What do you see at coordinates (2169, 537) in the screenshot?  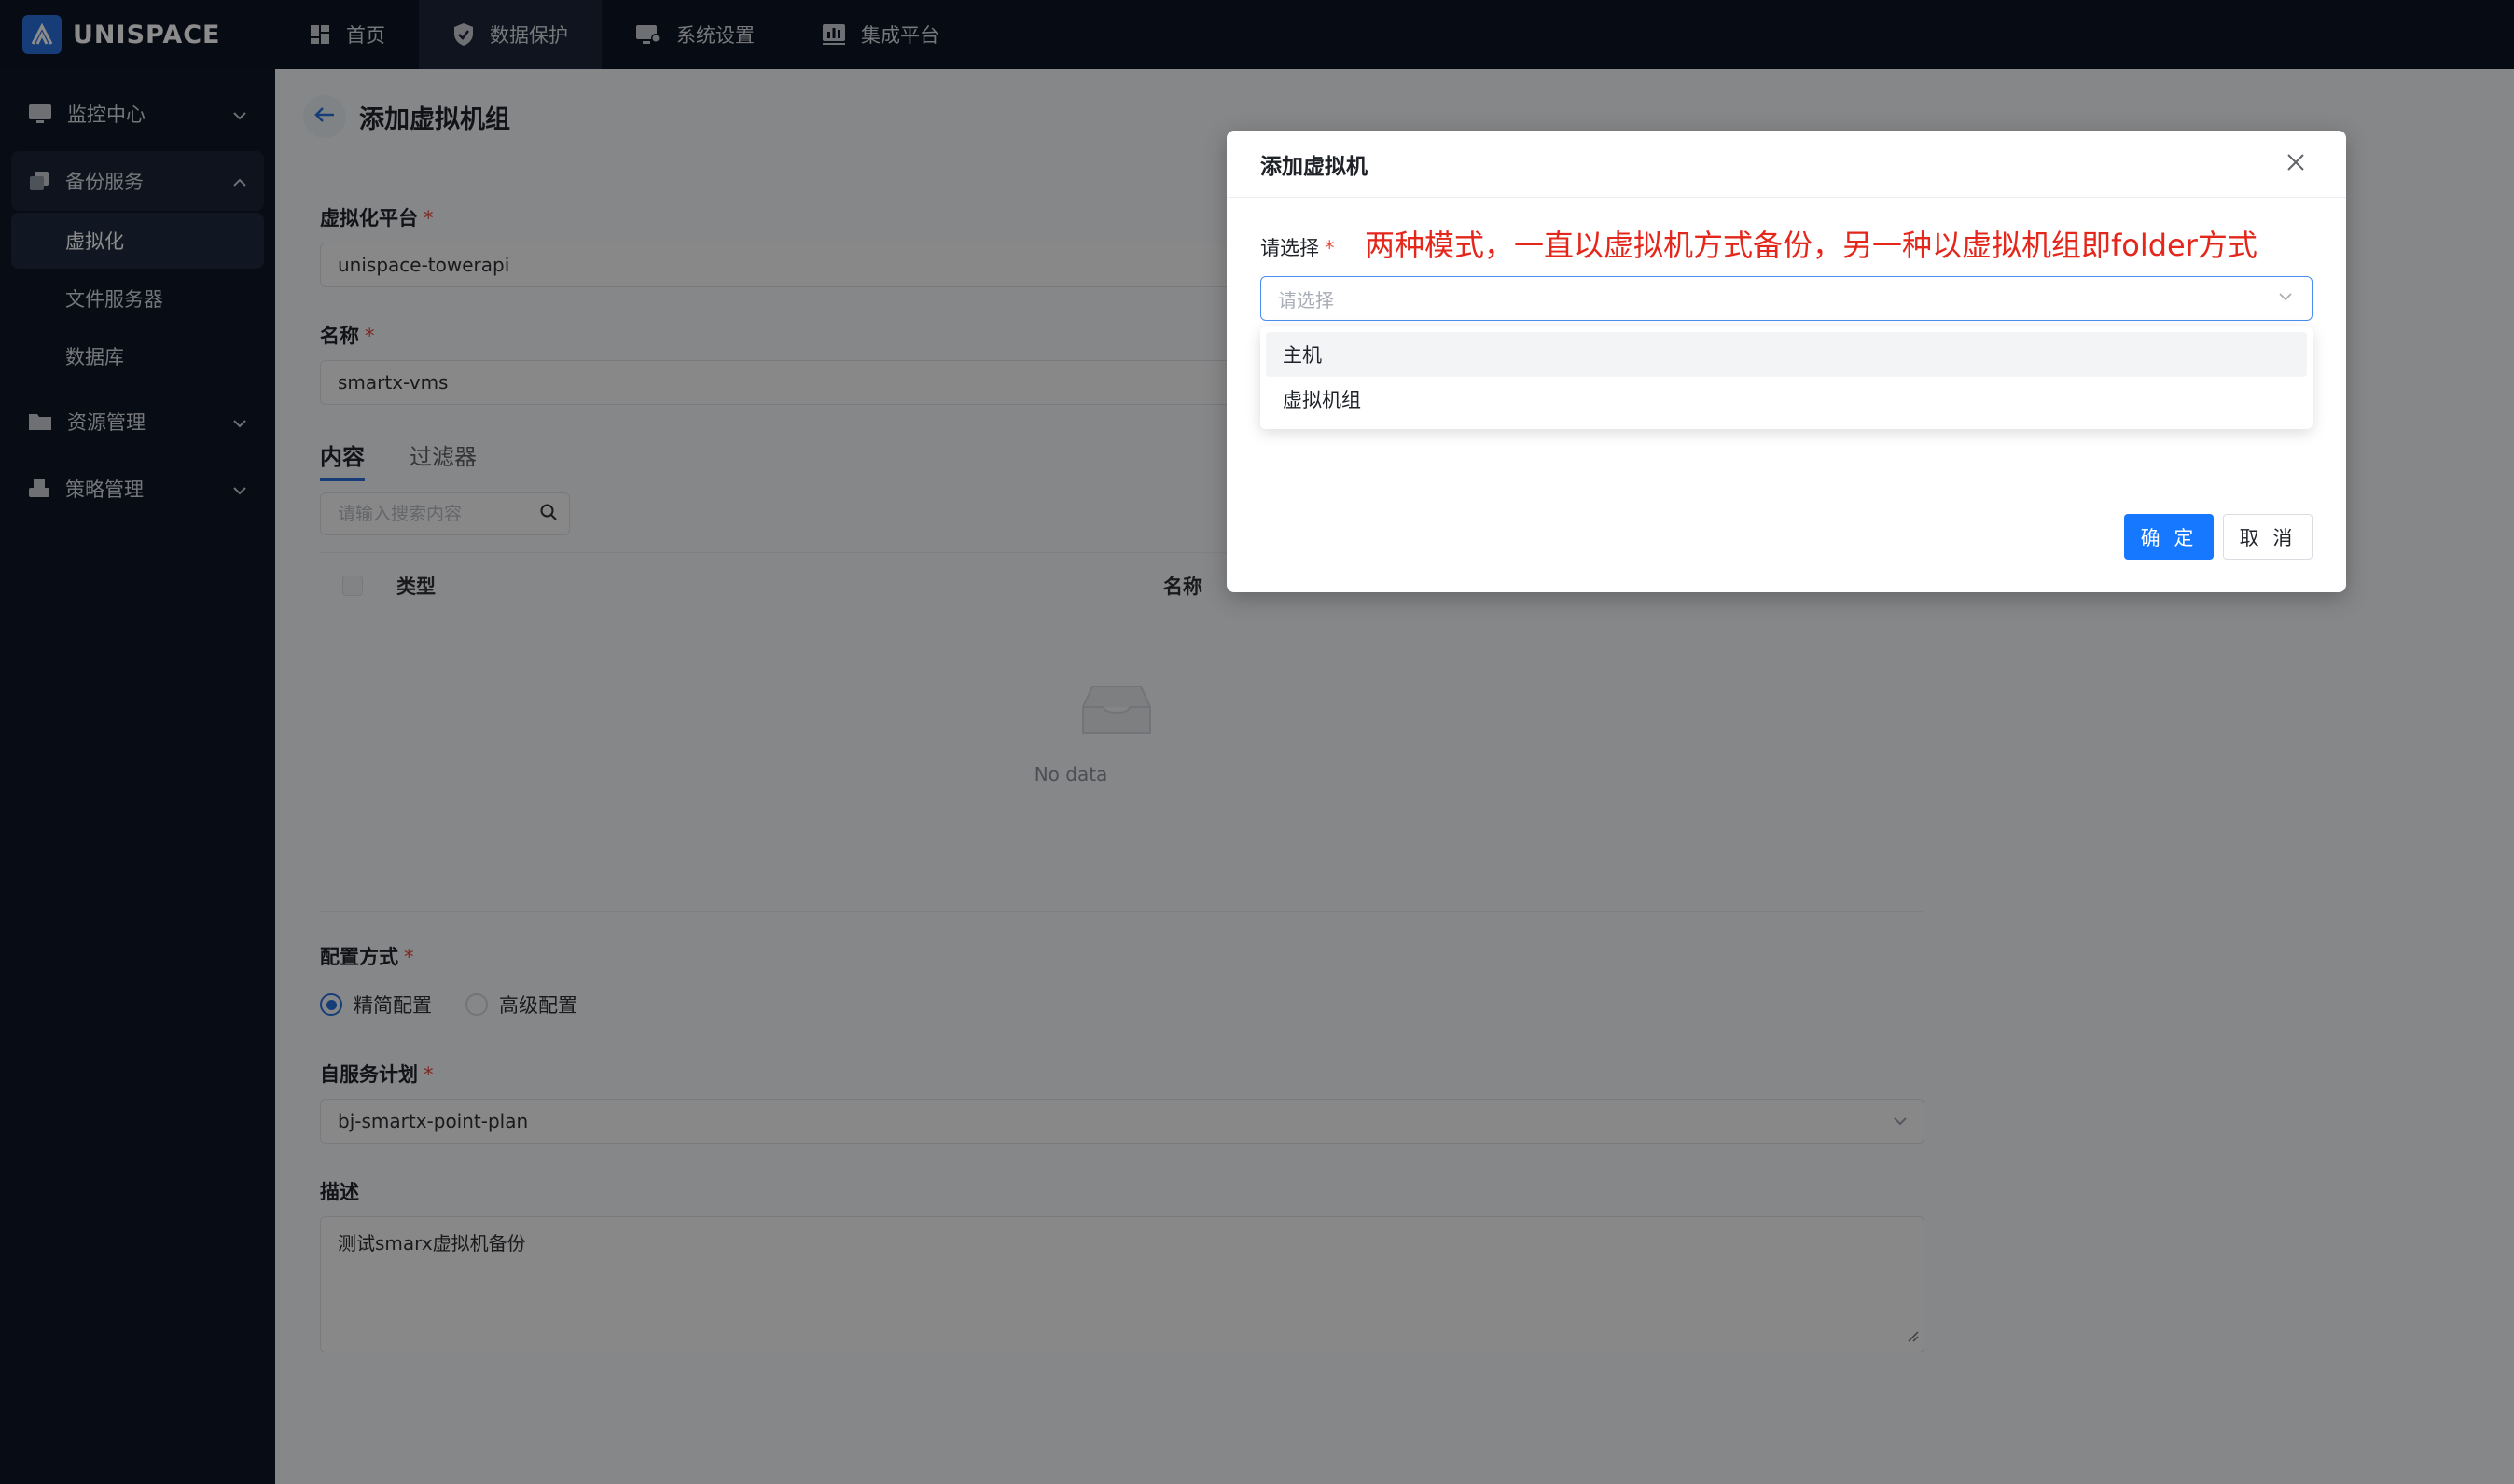 I see `confirm-button: 确 定` at bounding box center [2169, 537].